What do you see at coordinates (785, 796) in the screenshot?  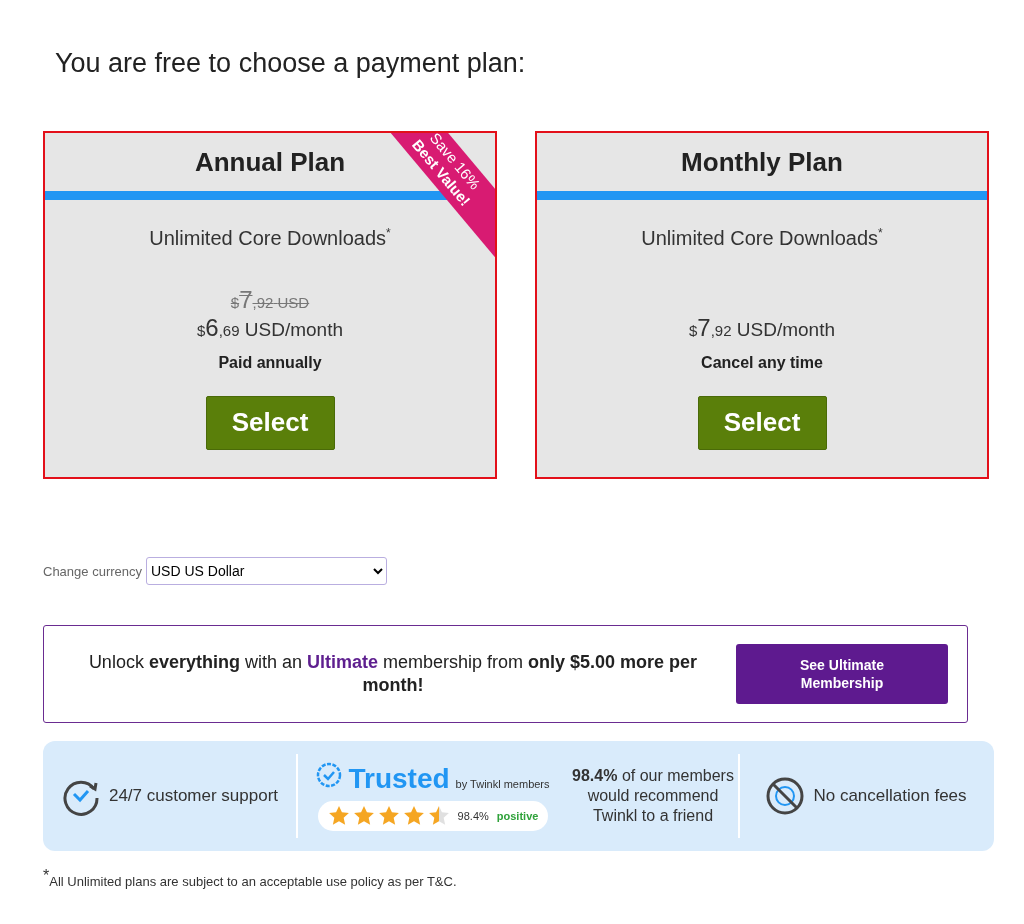 I see `no-fees-icon` at bounding box center [785, 796].